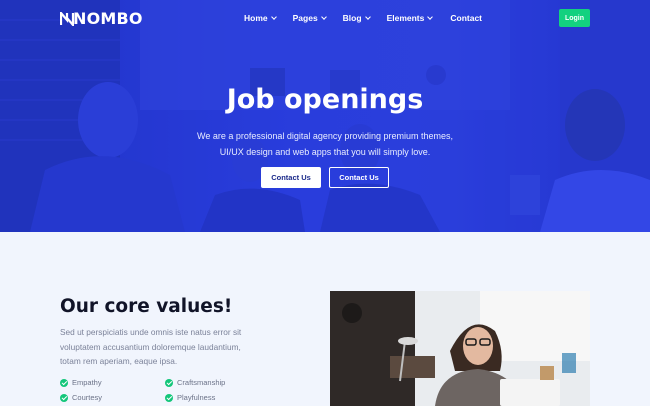 This screenshot has height=406, width=650. I want to click on nav-item-elements: Elements, so click(410, 18).